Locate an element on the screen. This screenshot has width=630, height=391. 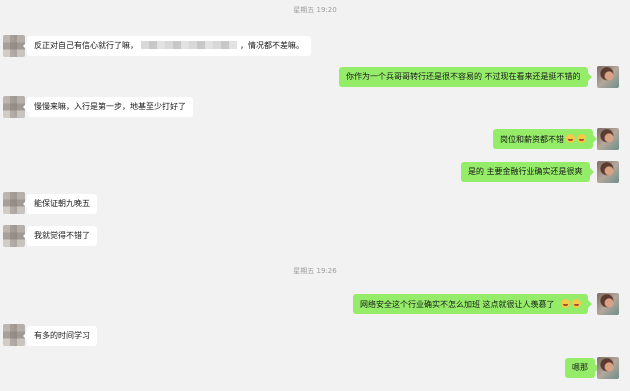
timestamp: 星期五 19:26 is located at coordinates (315, 271).